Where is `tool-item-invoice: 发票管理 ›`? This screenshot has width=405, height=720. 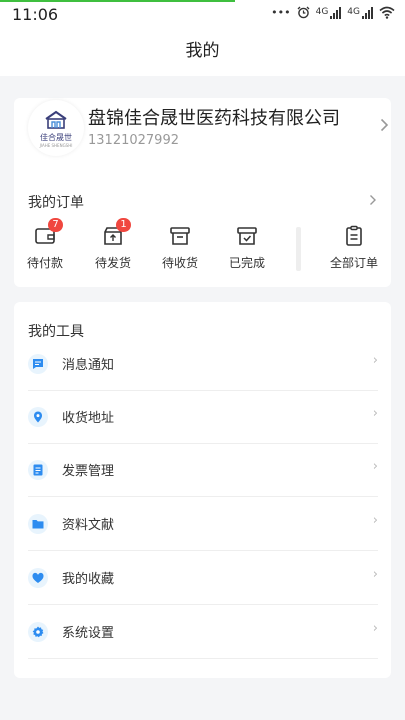 tool-item-invoice: 发票管理 › is located at coordinates (203, 470).